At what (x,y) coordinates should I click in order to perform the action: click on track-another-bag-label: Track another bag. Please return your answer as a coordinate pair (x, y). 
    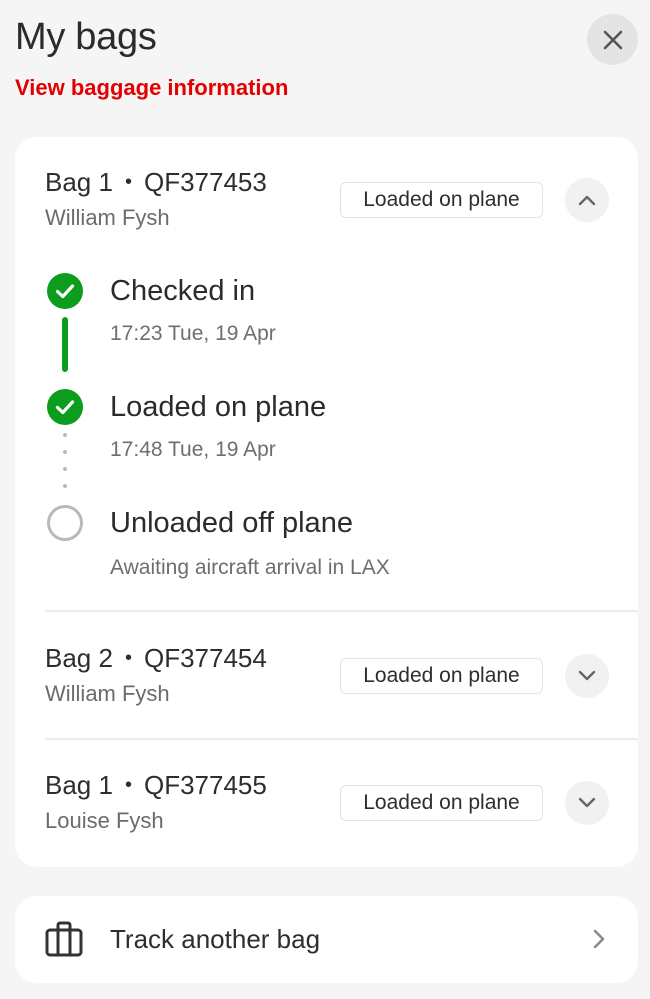
    Looking at the image, I should click on (215, 939).